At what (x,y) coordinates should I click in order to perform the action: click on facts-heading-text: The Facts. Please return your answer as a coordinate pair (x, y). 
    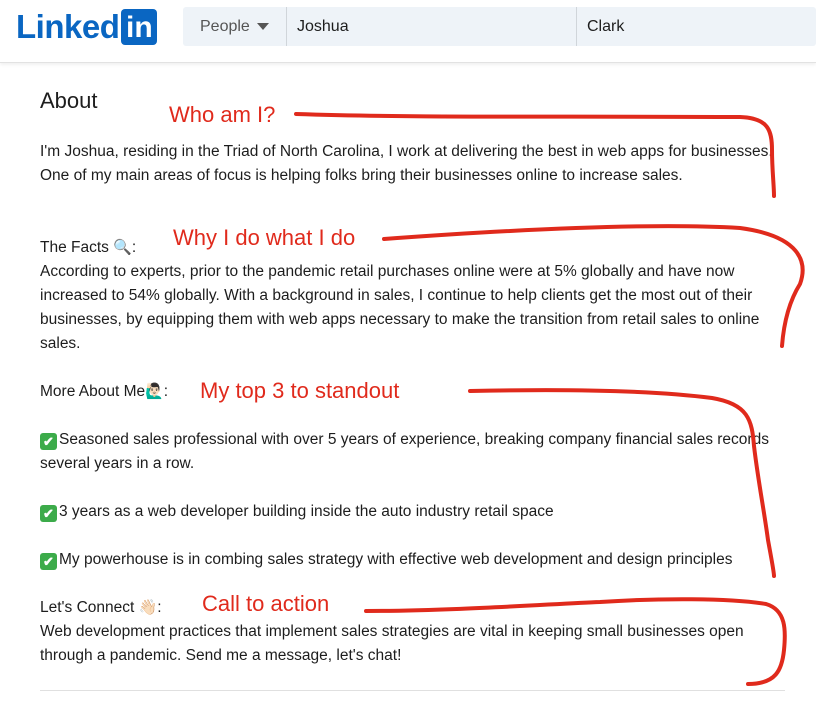
    Looking at the image, I should click on (74, 247).